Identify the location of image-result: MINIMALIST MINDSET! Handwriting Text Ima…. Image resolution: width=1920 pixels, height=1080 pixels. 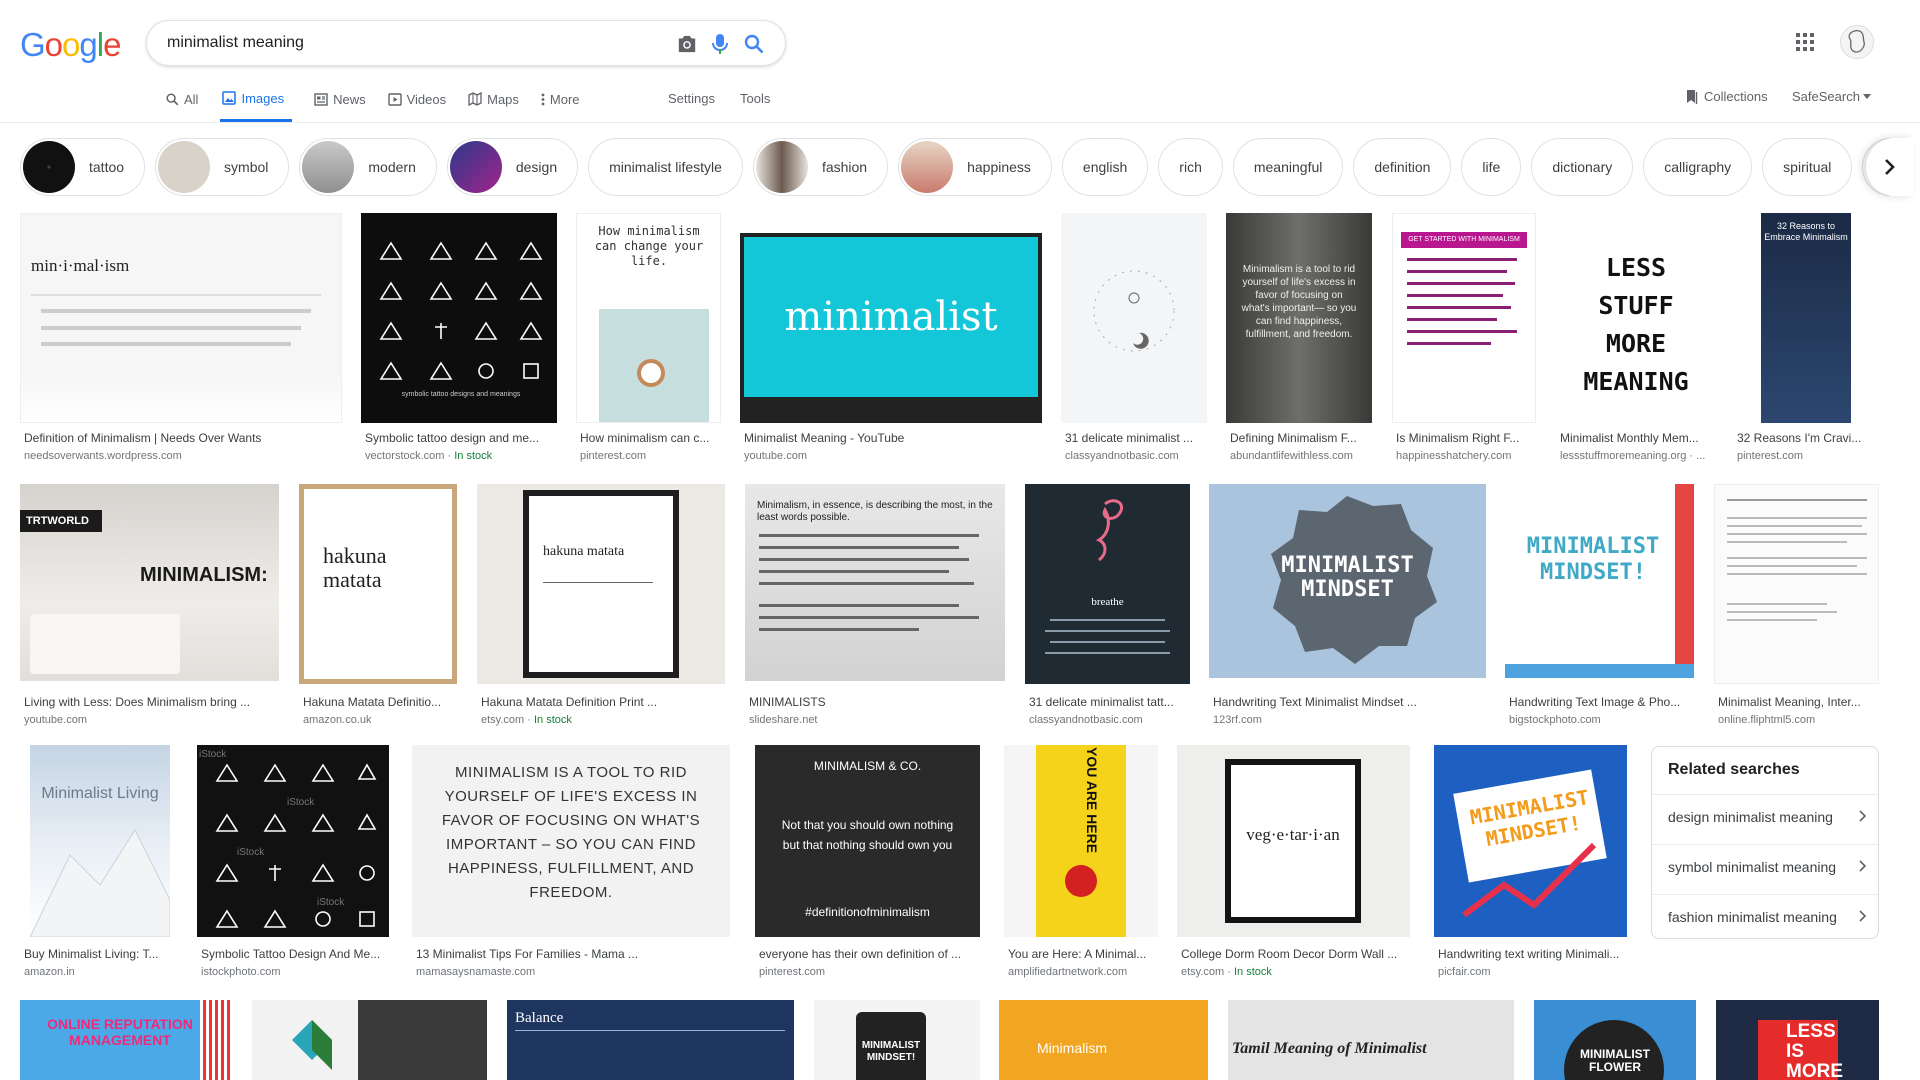
(1599, 607).